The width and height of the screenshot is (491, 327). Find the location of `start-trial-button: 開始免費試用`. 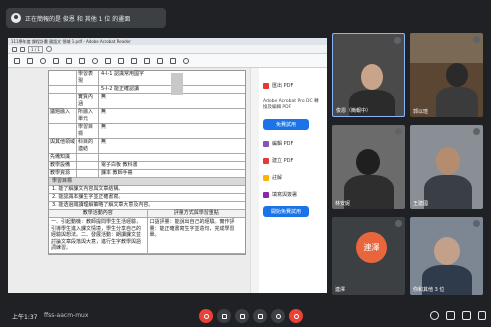

start-trial-button: 開始免費試用 is located at coordinates (286, 211).